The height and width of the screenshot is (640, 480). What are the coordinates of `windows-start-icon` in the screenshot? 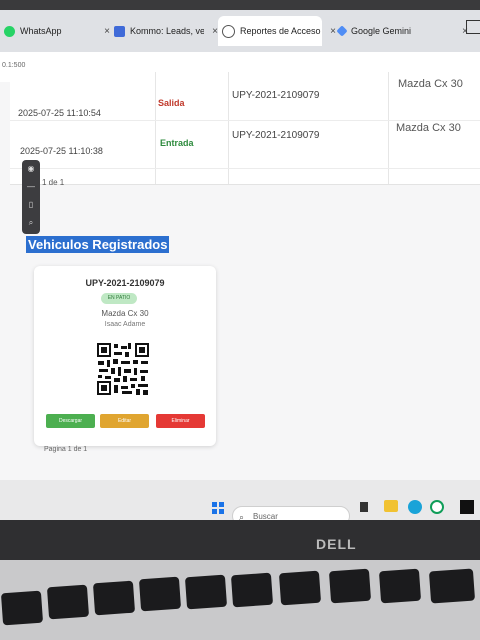 It's located at (218, 508).